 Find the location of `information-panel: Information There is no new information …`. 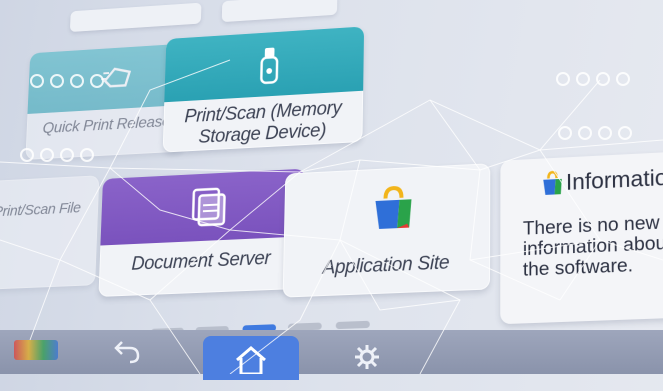

information-panel: Information There is no new information … is located at coordinates (581, 237).